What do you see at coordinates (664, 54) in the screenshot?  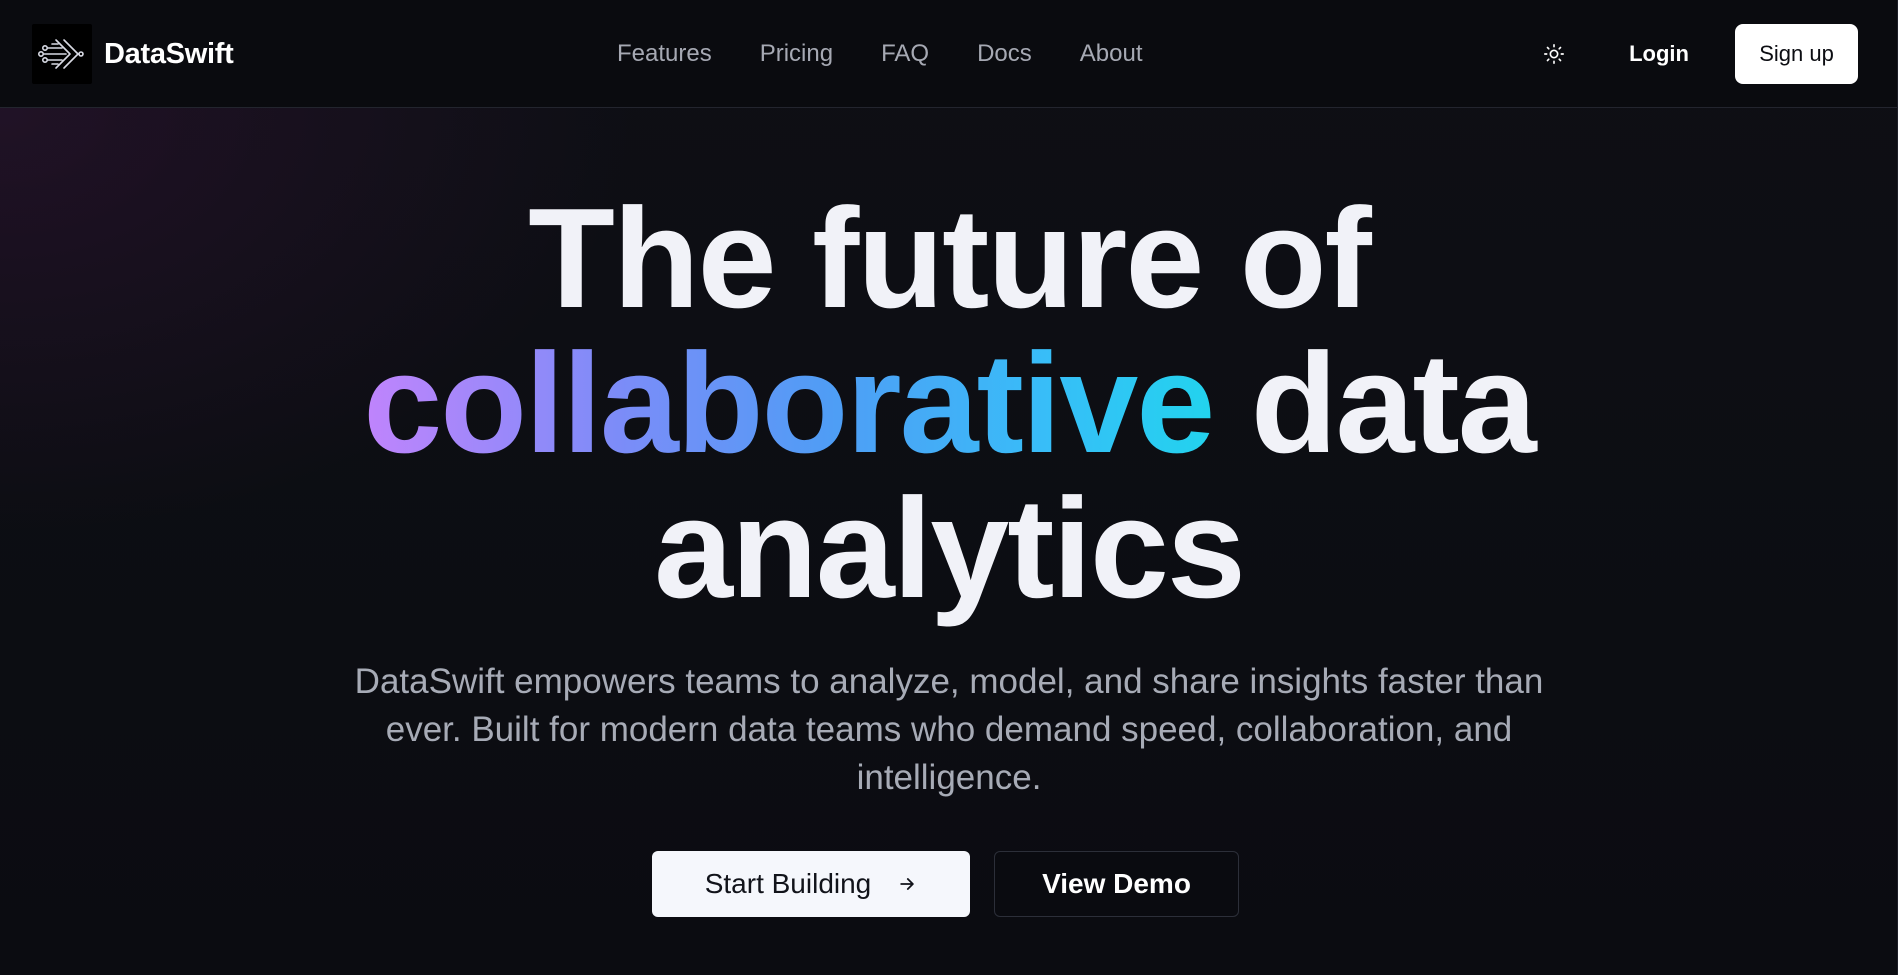 I see `nav-link-features: Features` at bounding box center [664, 54].